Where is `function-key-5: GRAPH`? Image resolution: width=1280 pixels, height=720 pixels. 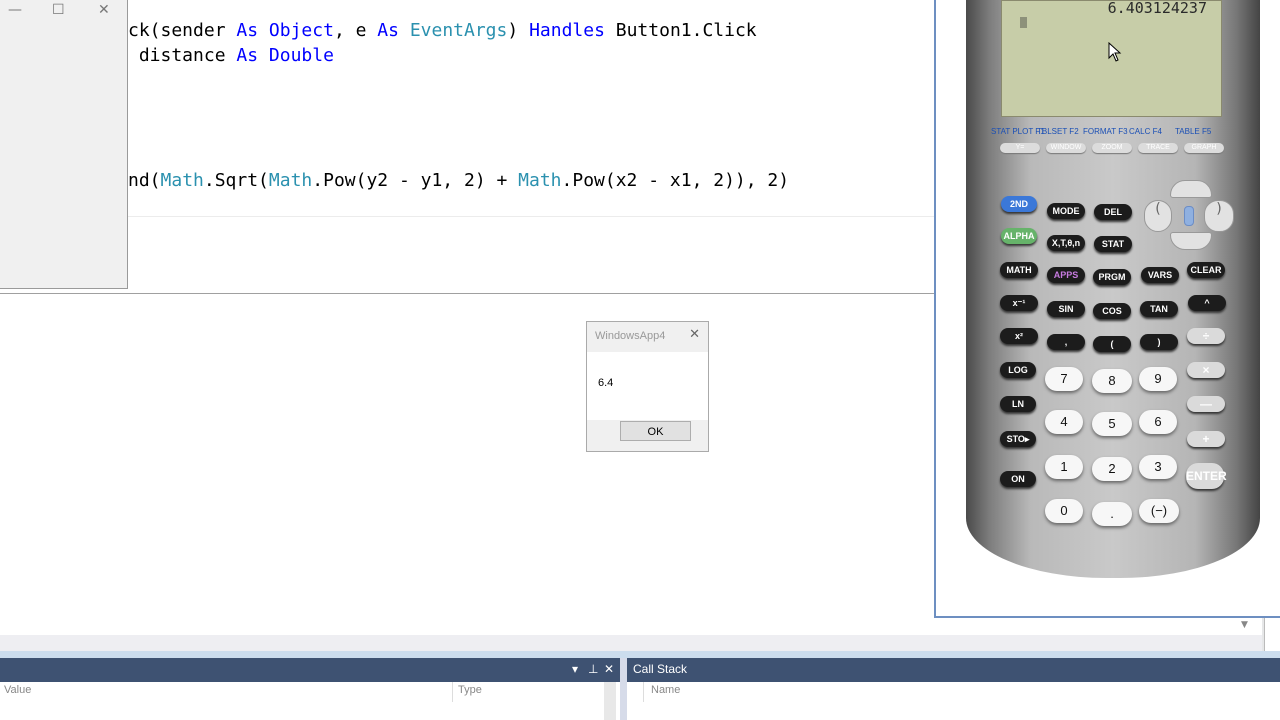
function-key-5: GRAPH is located at coordinates (1204, 148).